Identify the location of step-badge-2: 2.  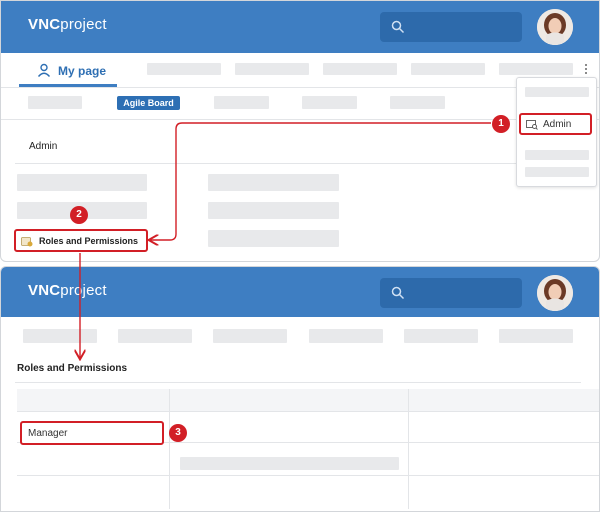
(79, 215).